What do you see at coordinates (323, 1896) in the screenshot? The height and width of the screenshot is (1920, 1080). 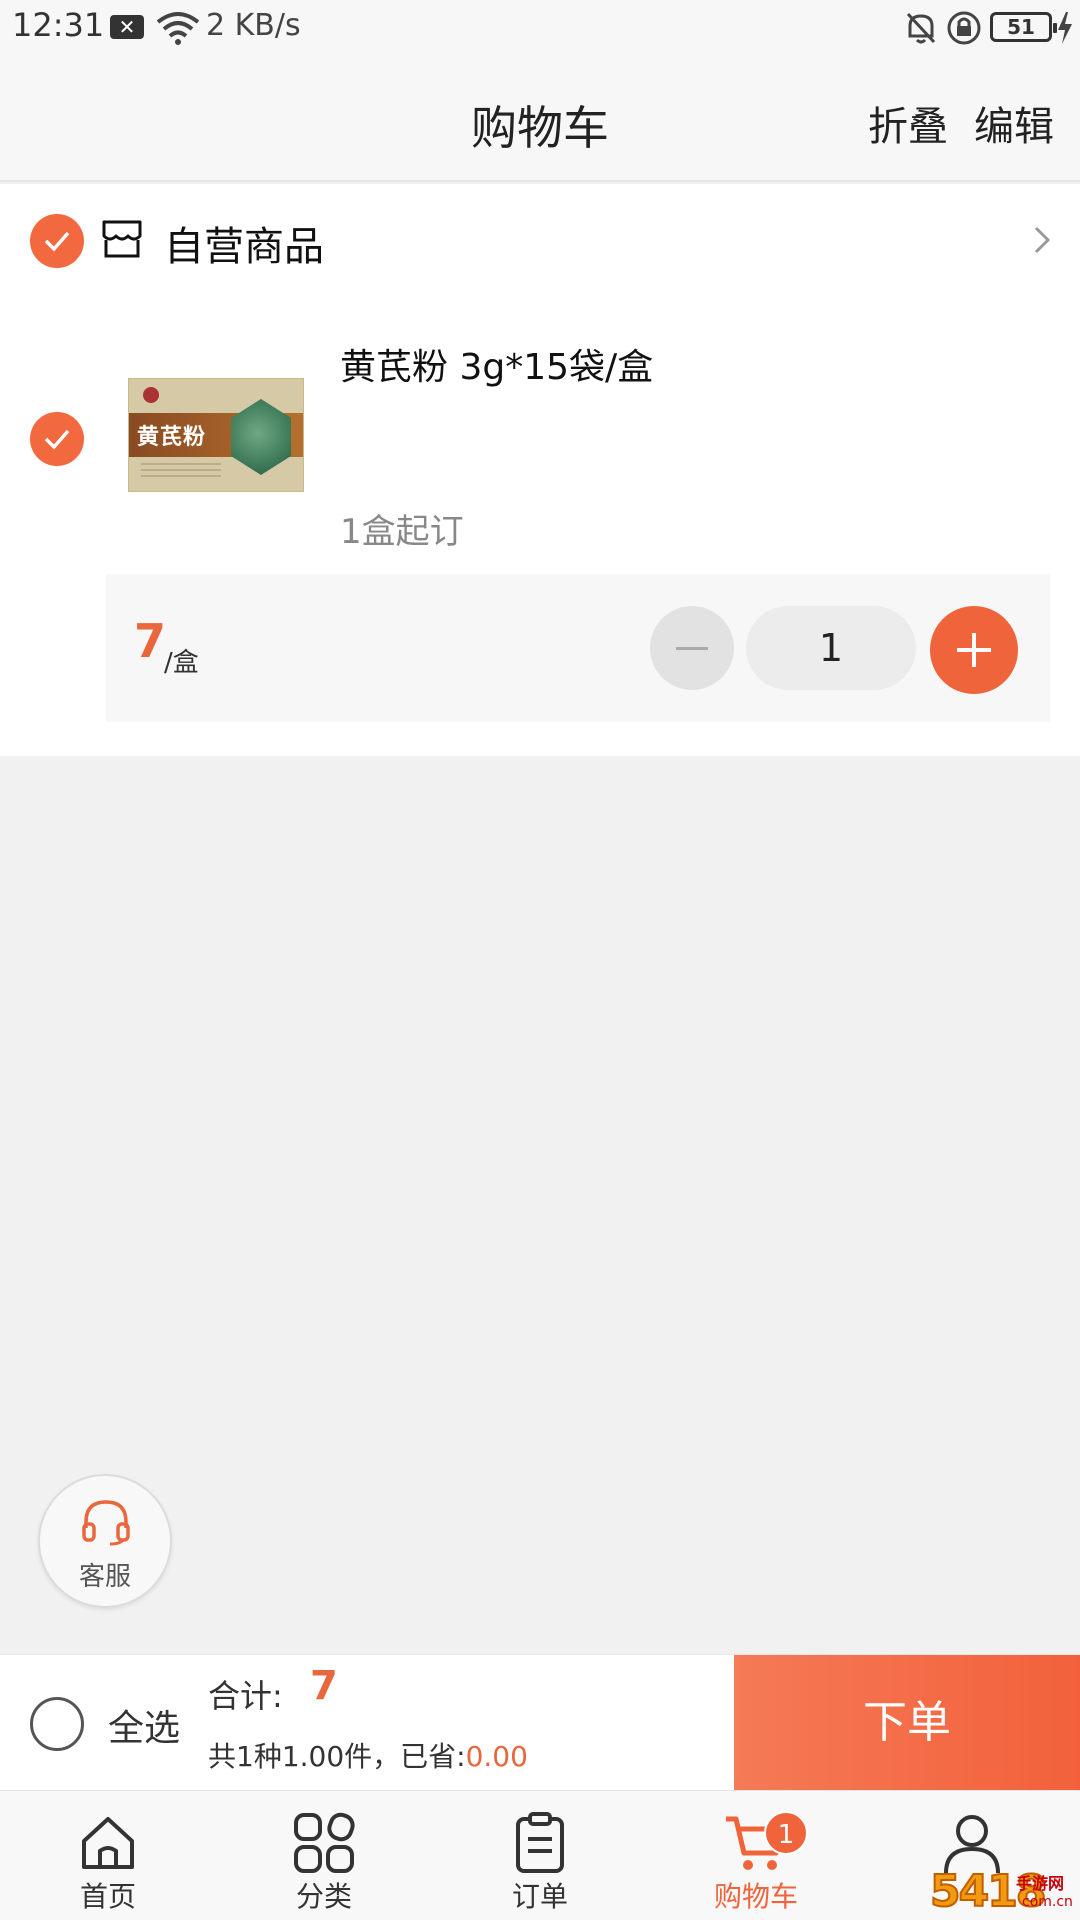 I see `tab-label: 分类` at bounding box center [323, 1896].